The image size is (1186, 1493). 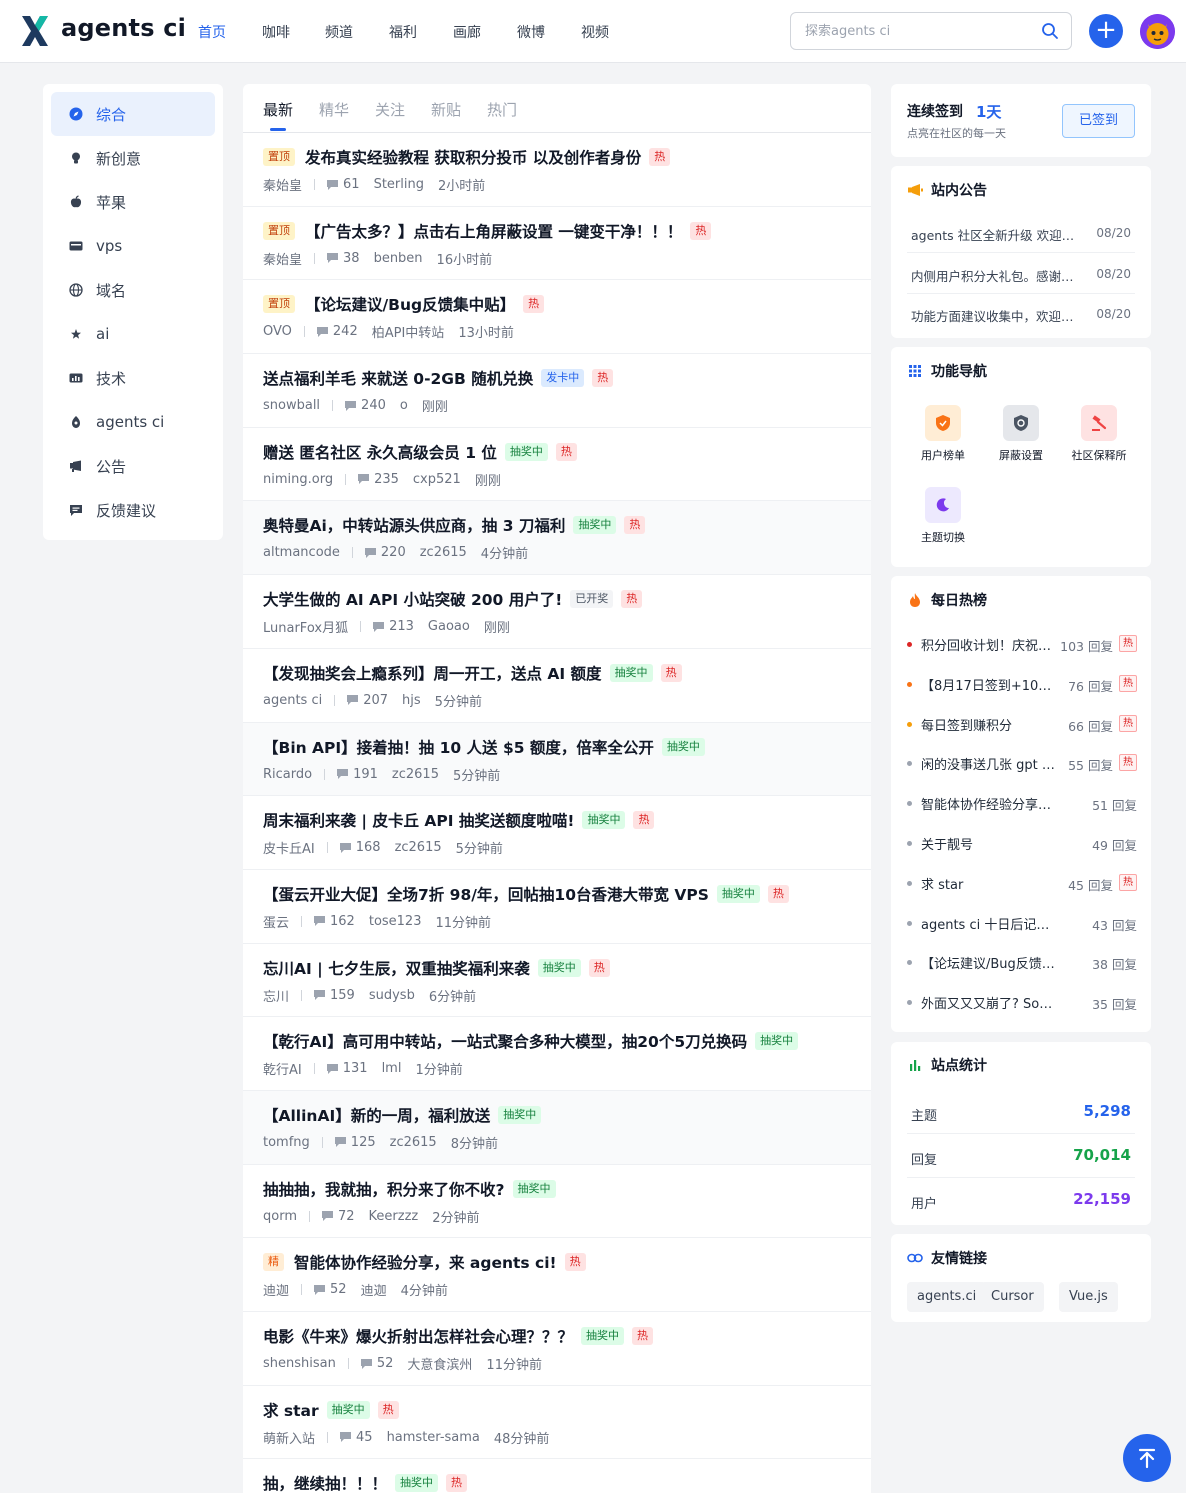 I want to click on sidebar-item-general: 综合, so click(x=133, y=114).